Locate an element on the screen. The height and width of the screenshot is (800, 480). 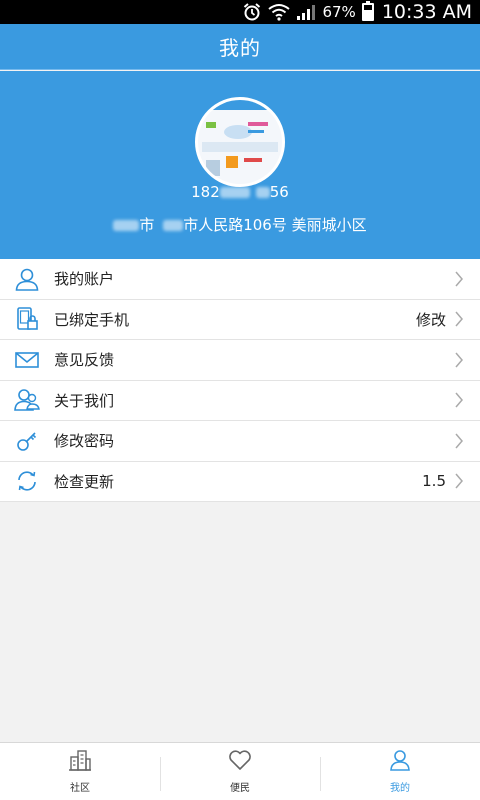
nav-tab-mine: 我的 is located at coordinates (400, 771).